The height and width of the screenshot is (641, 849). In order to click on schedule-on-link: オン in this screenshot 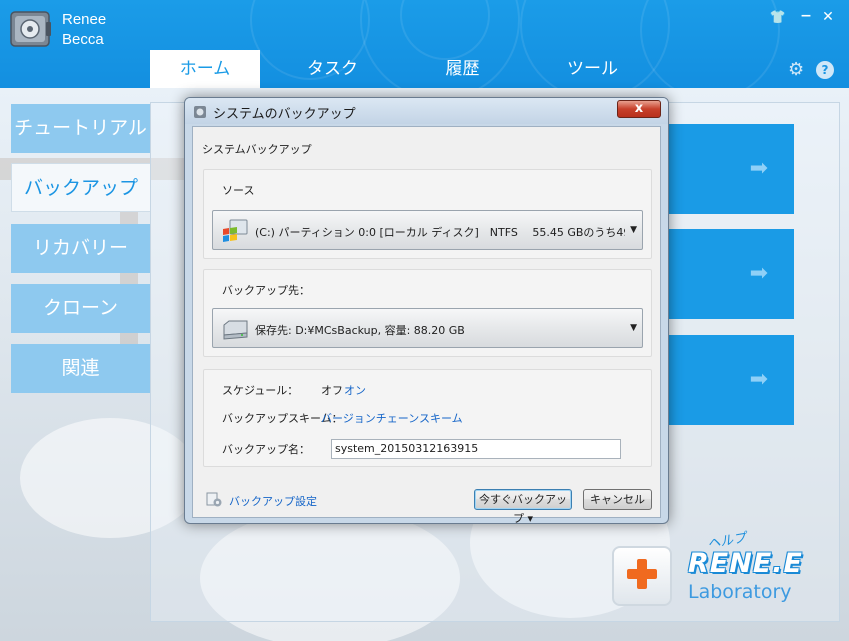, I will do `click(355, 390)`.